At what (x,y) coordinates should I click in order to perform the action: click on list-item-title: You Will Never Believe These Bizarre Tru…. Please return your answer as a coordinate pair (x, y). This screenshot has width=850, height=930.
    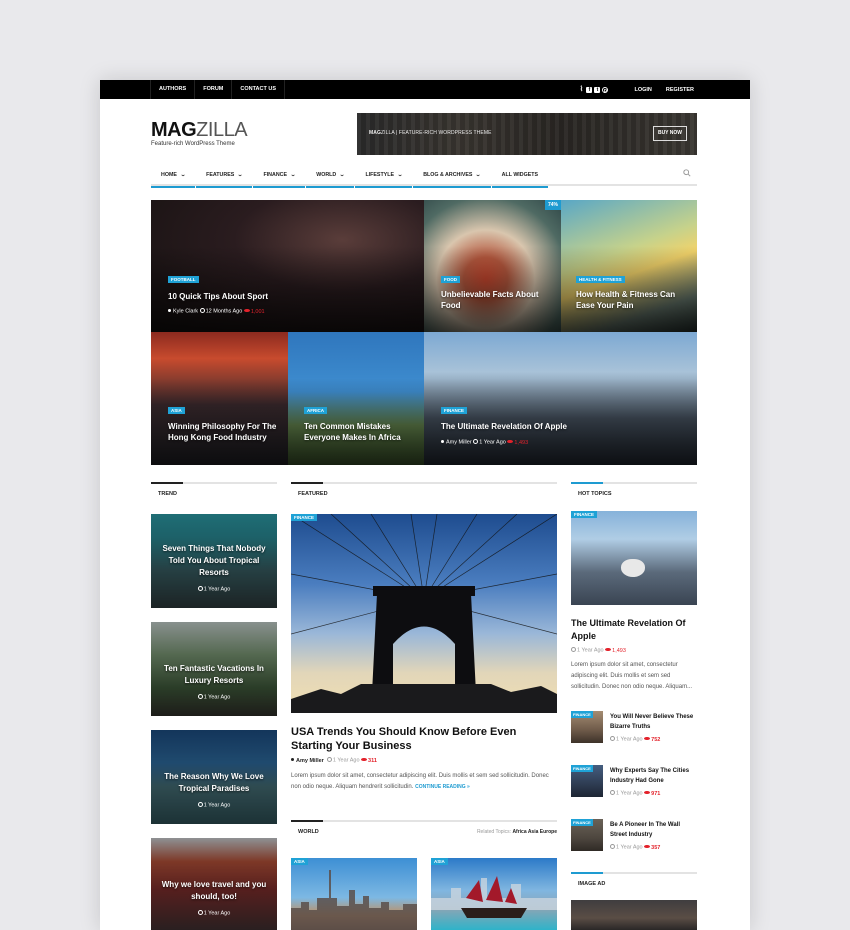
    Looking at the image, I should click on (653, 722).